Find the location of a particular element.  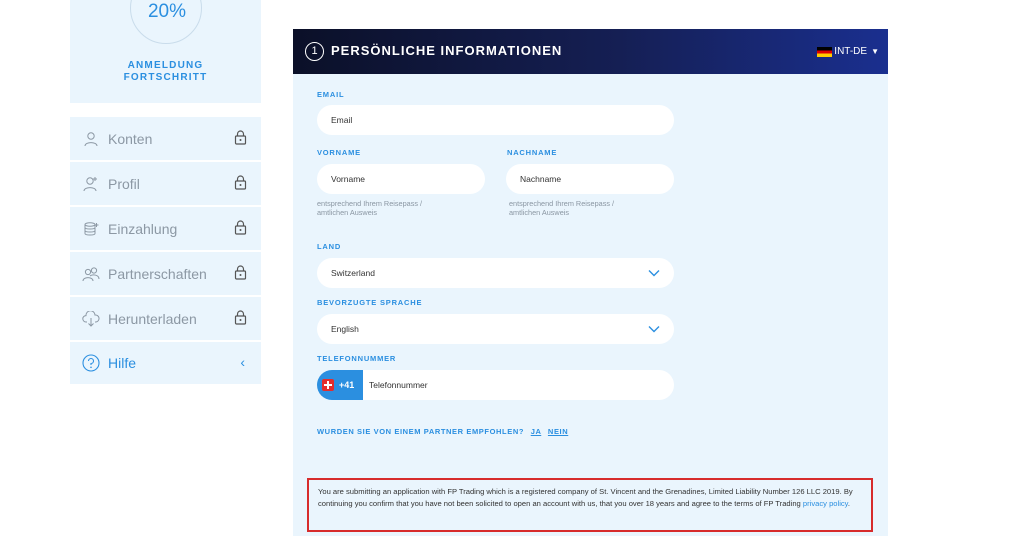

chevron-left-icon: ‹ is located at coordinates (242, 362).